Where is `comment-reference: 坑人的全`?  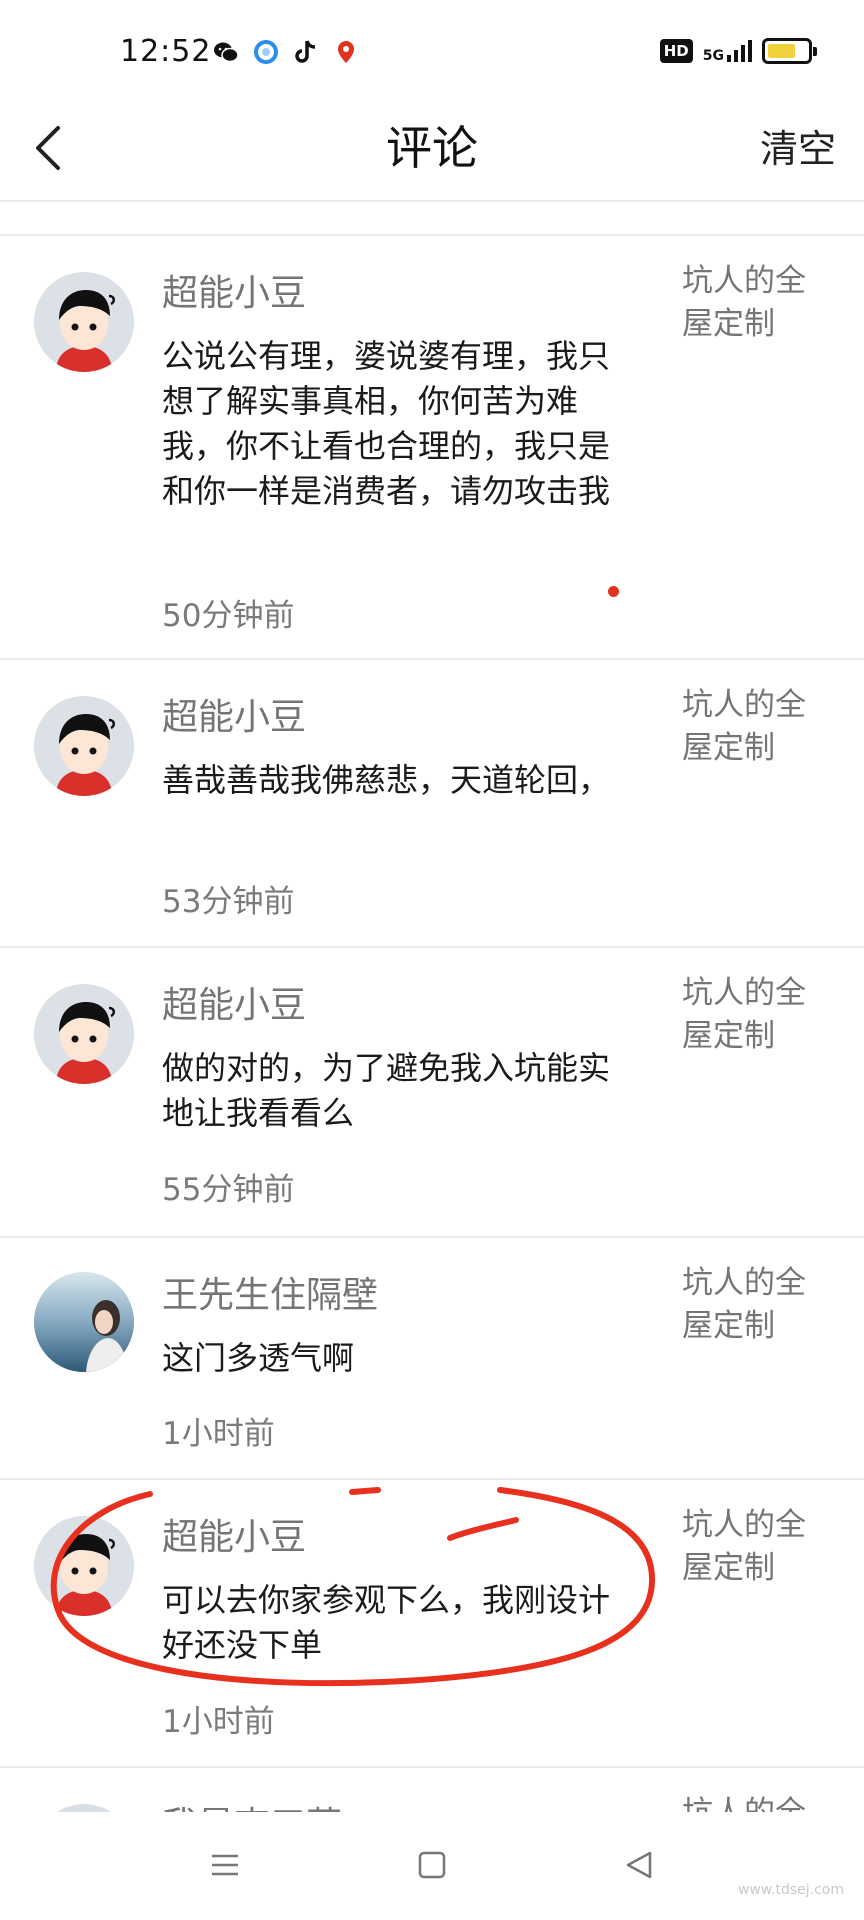 comment-reference: 坑人的全 is located at coordinates (757, 1802).